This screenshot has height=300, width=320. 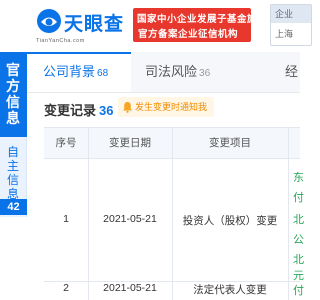 I want to click on tab-label: 司法风险, so click(x=171, y=71).